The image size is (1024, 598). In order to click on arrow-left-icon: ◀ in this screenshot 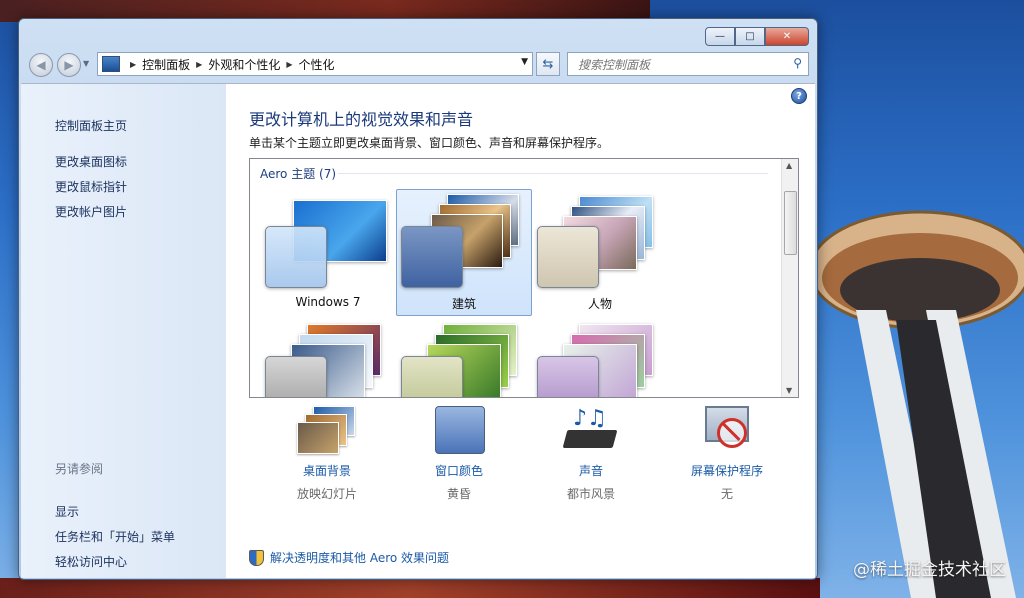, I will do `click(41, 65)`.